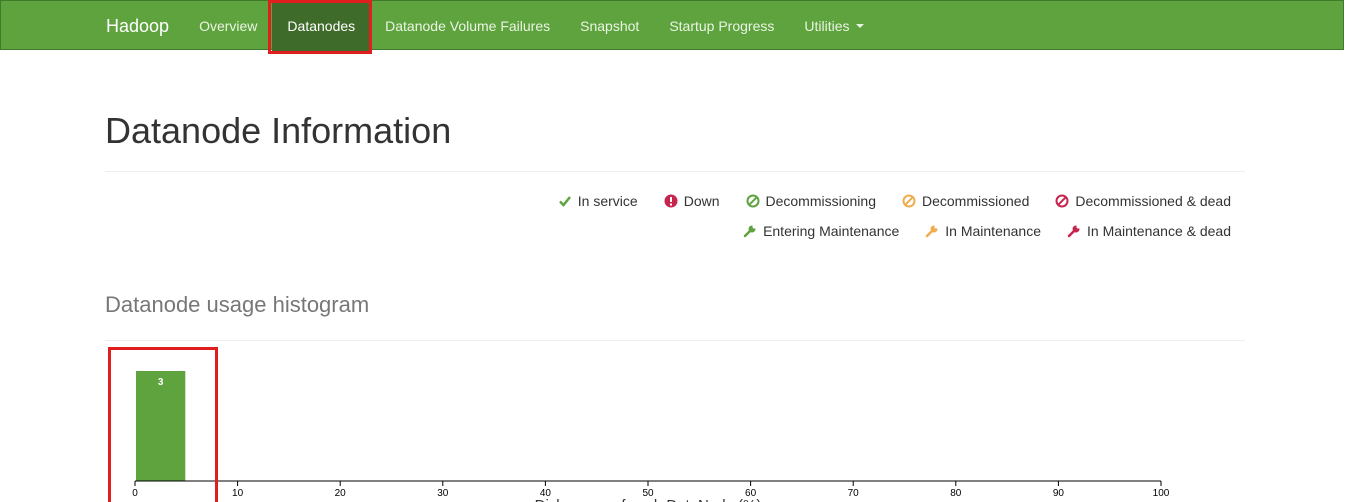  What do you see at coordinates (341, 493) in the screenshot?
I see `x-tick-label: 20` at bounding box center [341, 493].